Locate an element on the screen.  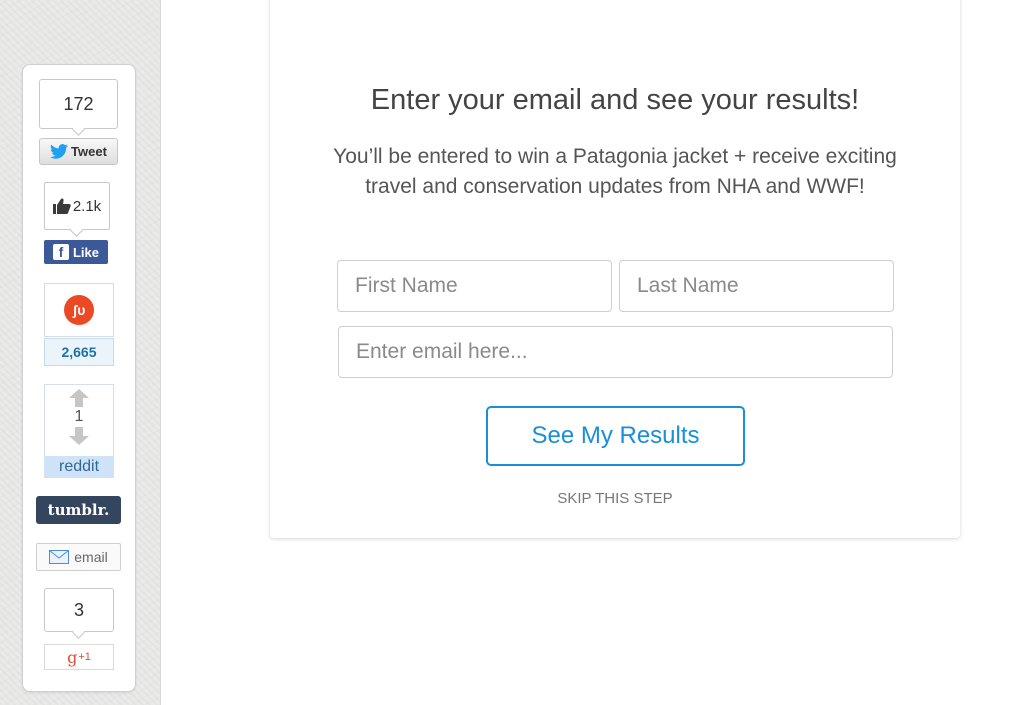
facebook-like-count: 2.1k is located at coordinates (77, 206).